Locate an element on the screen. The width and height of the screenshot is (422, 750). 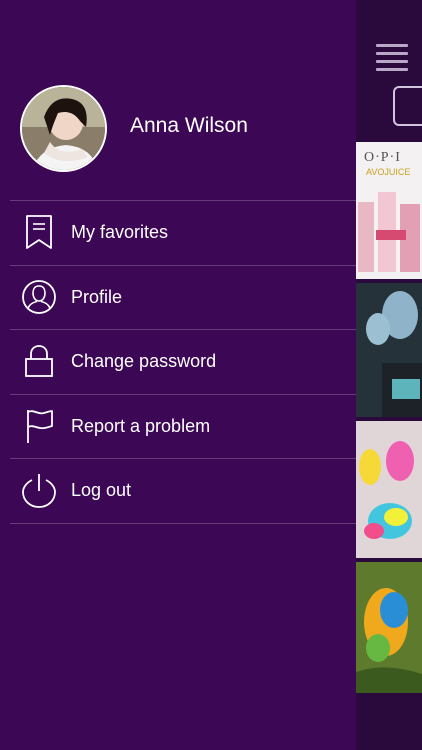
menu-item-profile: Profile is located at coordinates (183, 297).